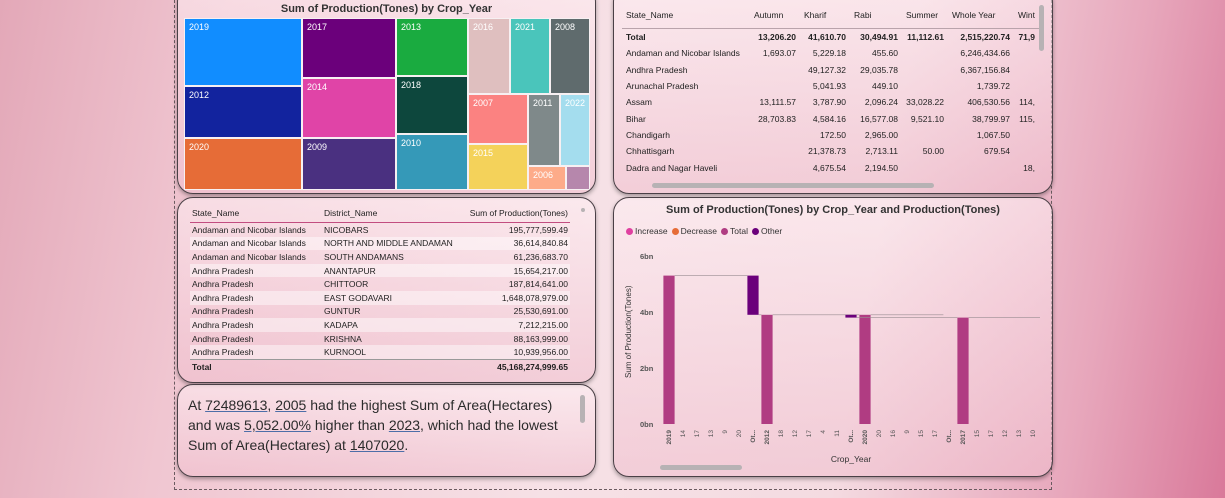 The width and height of the screenshot is (1225, 498). Describe the element at coordinates (582, 409) in the screenshot. I see `narrative-vertical-scrollbar` at that location.